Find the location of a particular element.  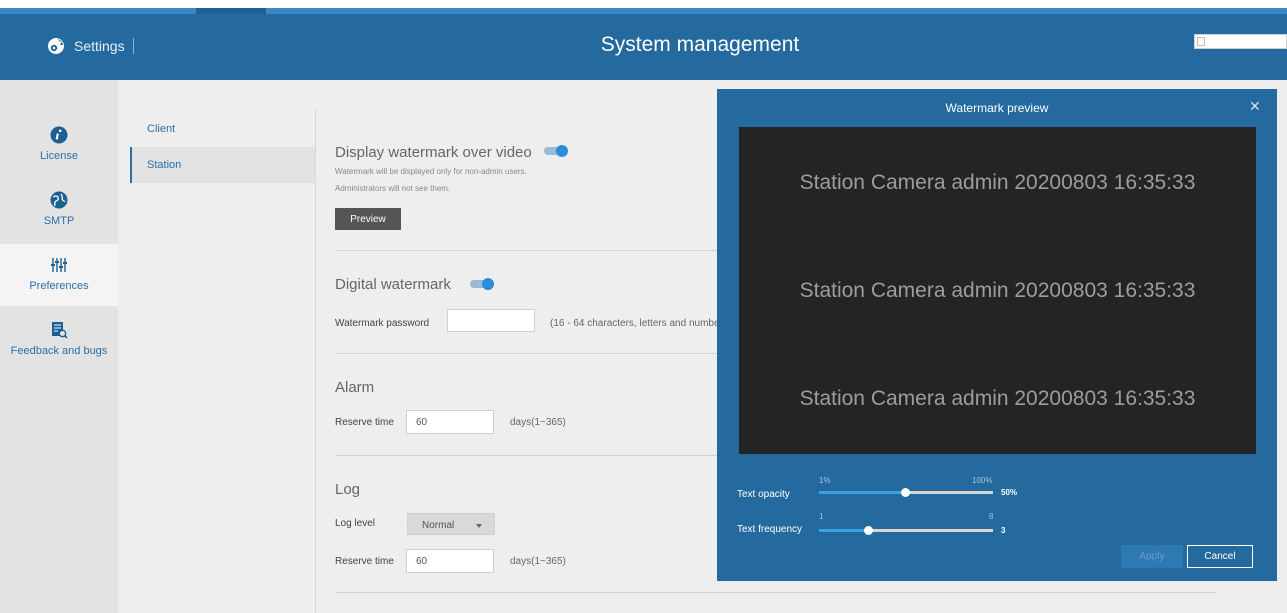

log-level-select: Normal is located at coordinates (451, 524).